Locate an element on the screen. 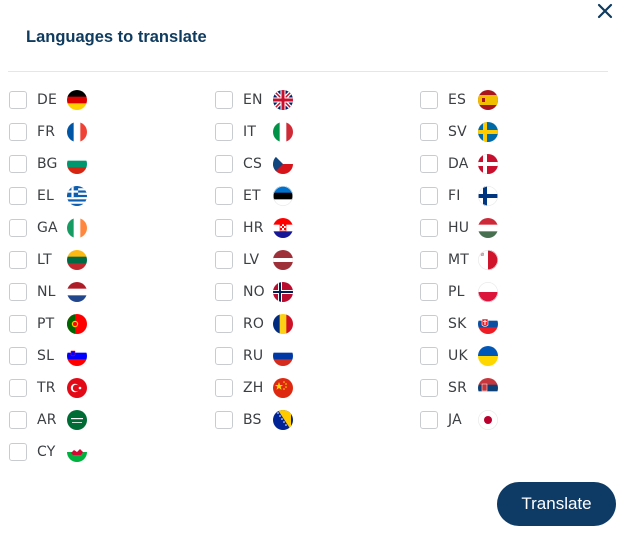 This screenshot has height=546, width=626. language-code: MT is located at coordinates (459, 260).